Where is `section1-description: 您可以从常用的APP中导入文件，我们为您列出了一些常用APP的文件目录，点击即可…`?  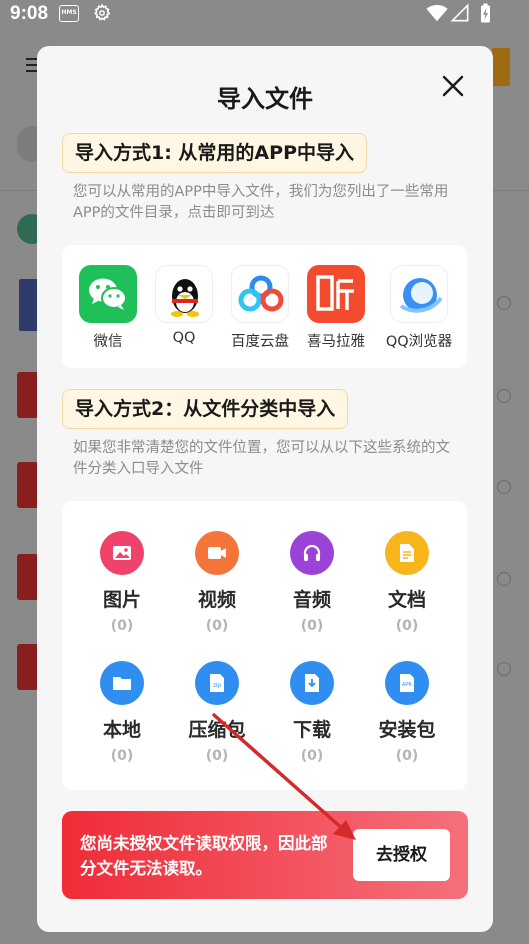 section1-description: 您可以从常用的APP中导入文件，我们为您列出了一些常用APP的文件目录，点击即可… is located at coordinates (261, 202).